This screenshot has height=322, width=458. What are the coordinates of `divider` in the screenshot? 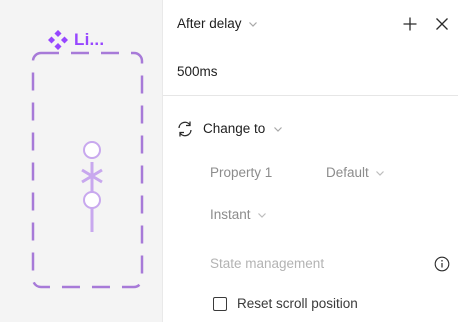 It's located at (310, 95).